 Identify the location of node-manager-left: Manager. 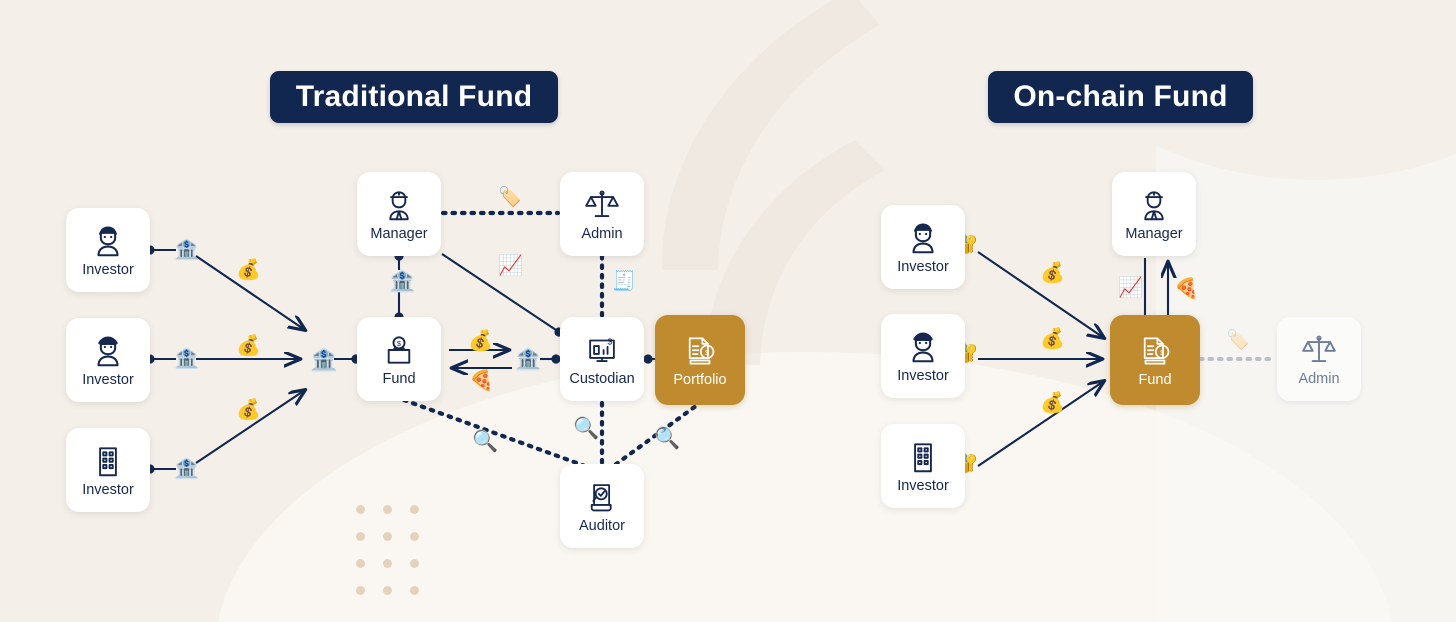
(399, 214).